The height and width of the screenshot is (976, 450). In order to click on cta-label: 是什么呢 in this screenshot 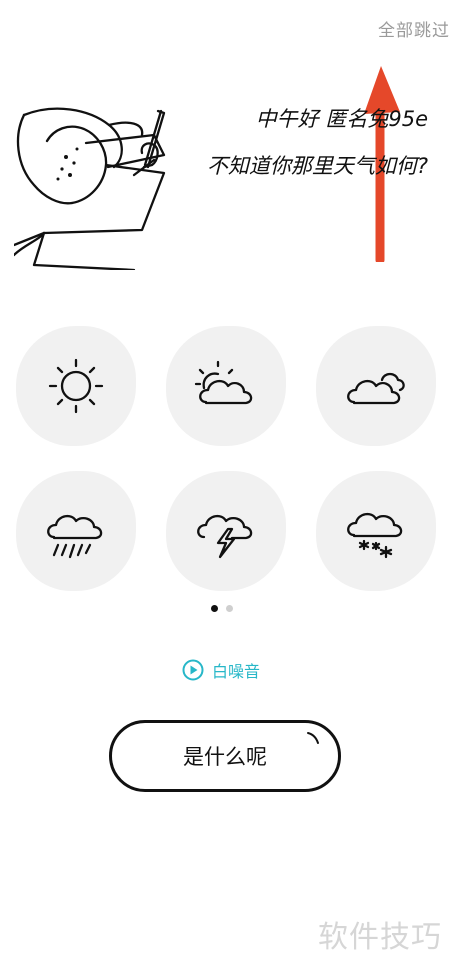, I will do `click(225, 757)`.